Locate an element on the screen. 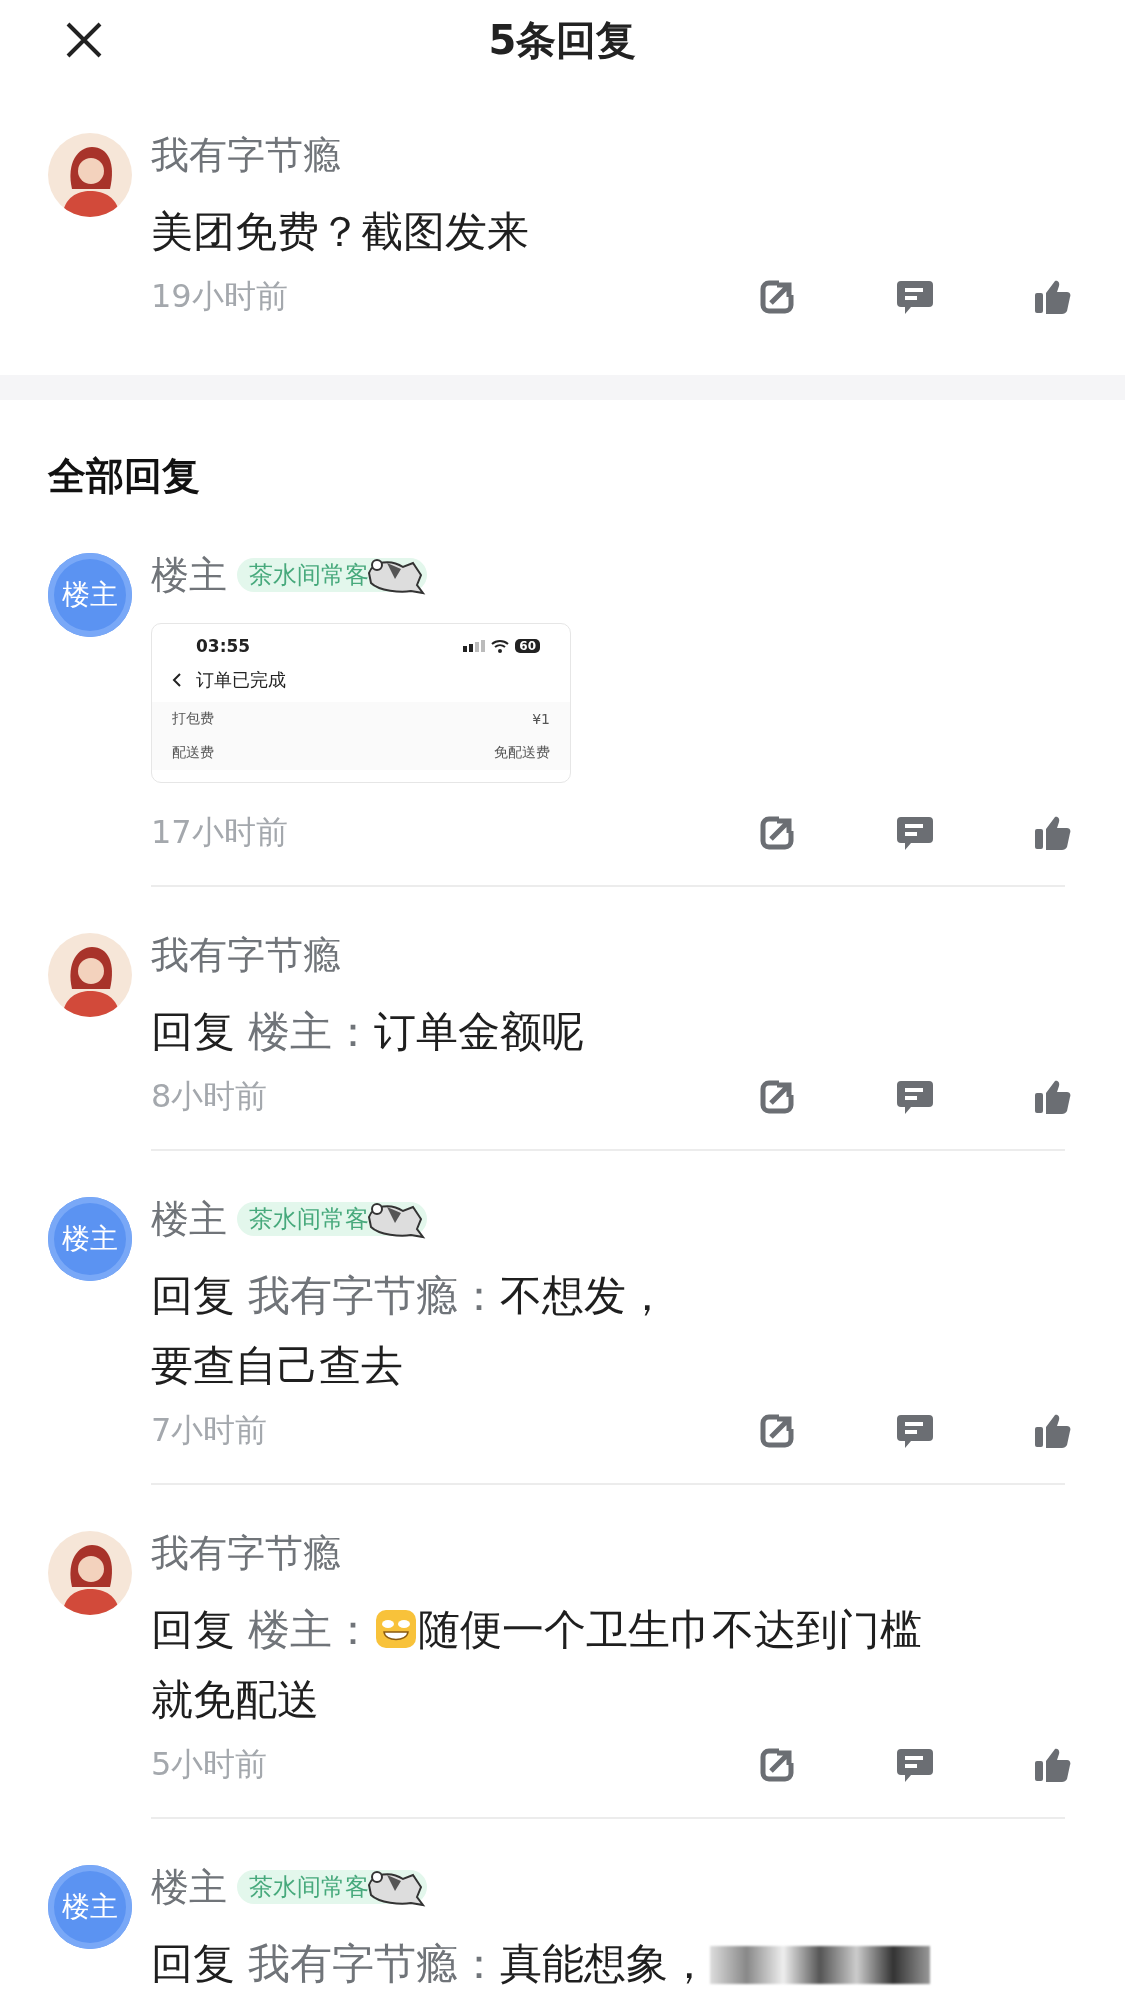  comment-text: 回复 我有字节瘾：真能想象， is located at coordinates (551, 1964).